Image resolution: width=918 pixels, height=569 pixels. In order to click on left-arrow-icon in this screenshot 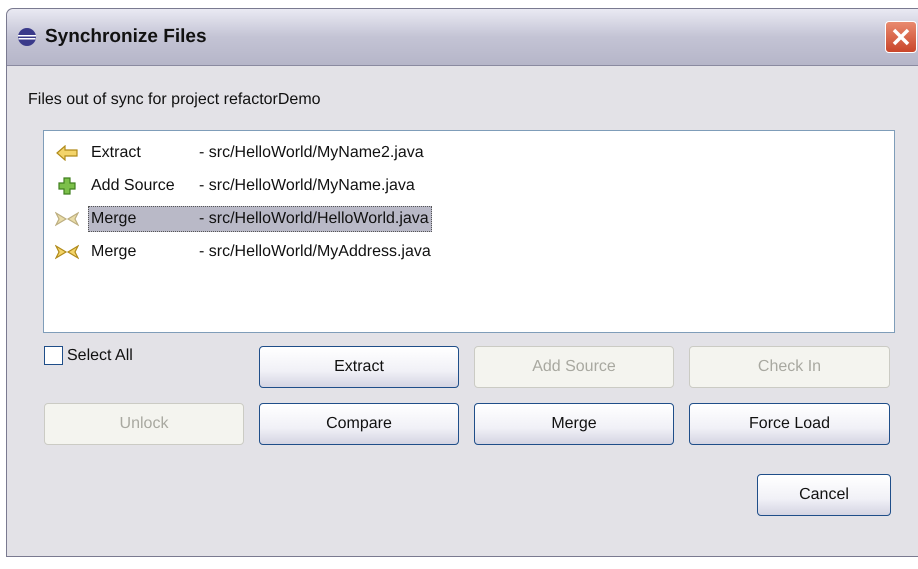, I will do `click(67, 153)`.